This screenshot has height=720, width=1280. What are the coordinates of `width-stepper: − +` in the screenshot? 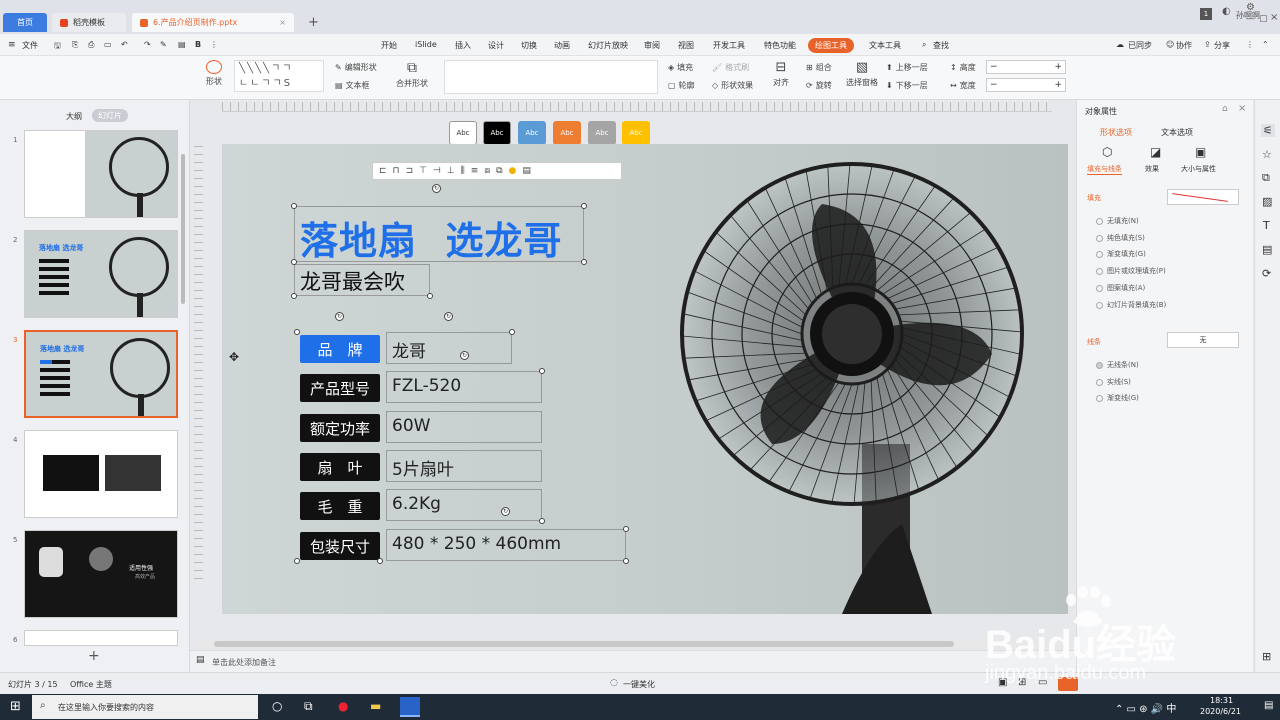 It's located at (1026, 85).